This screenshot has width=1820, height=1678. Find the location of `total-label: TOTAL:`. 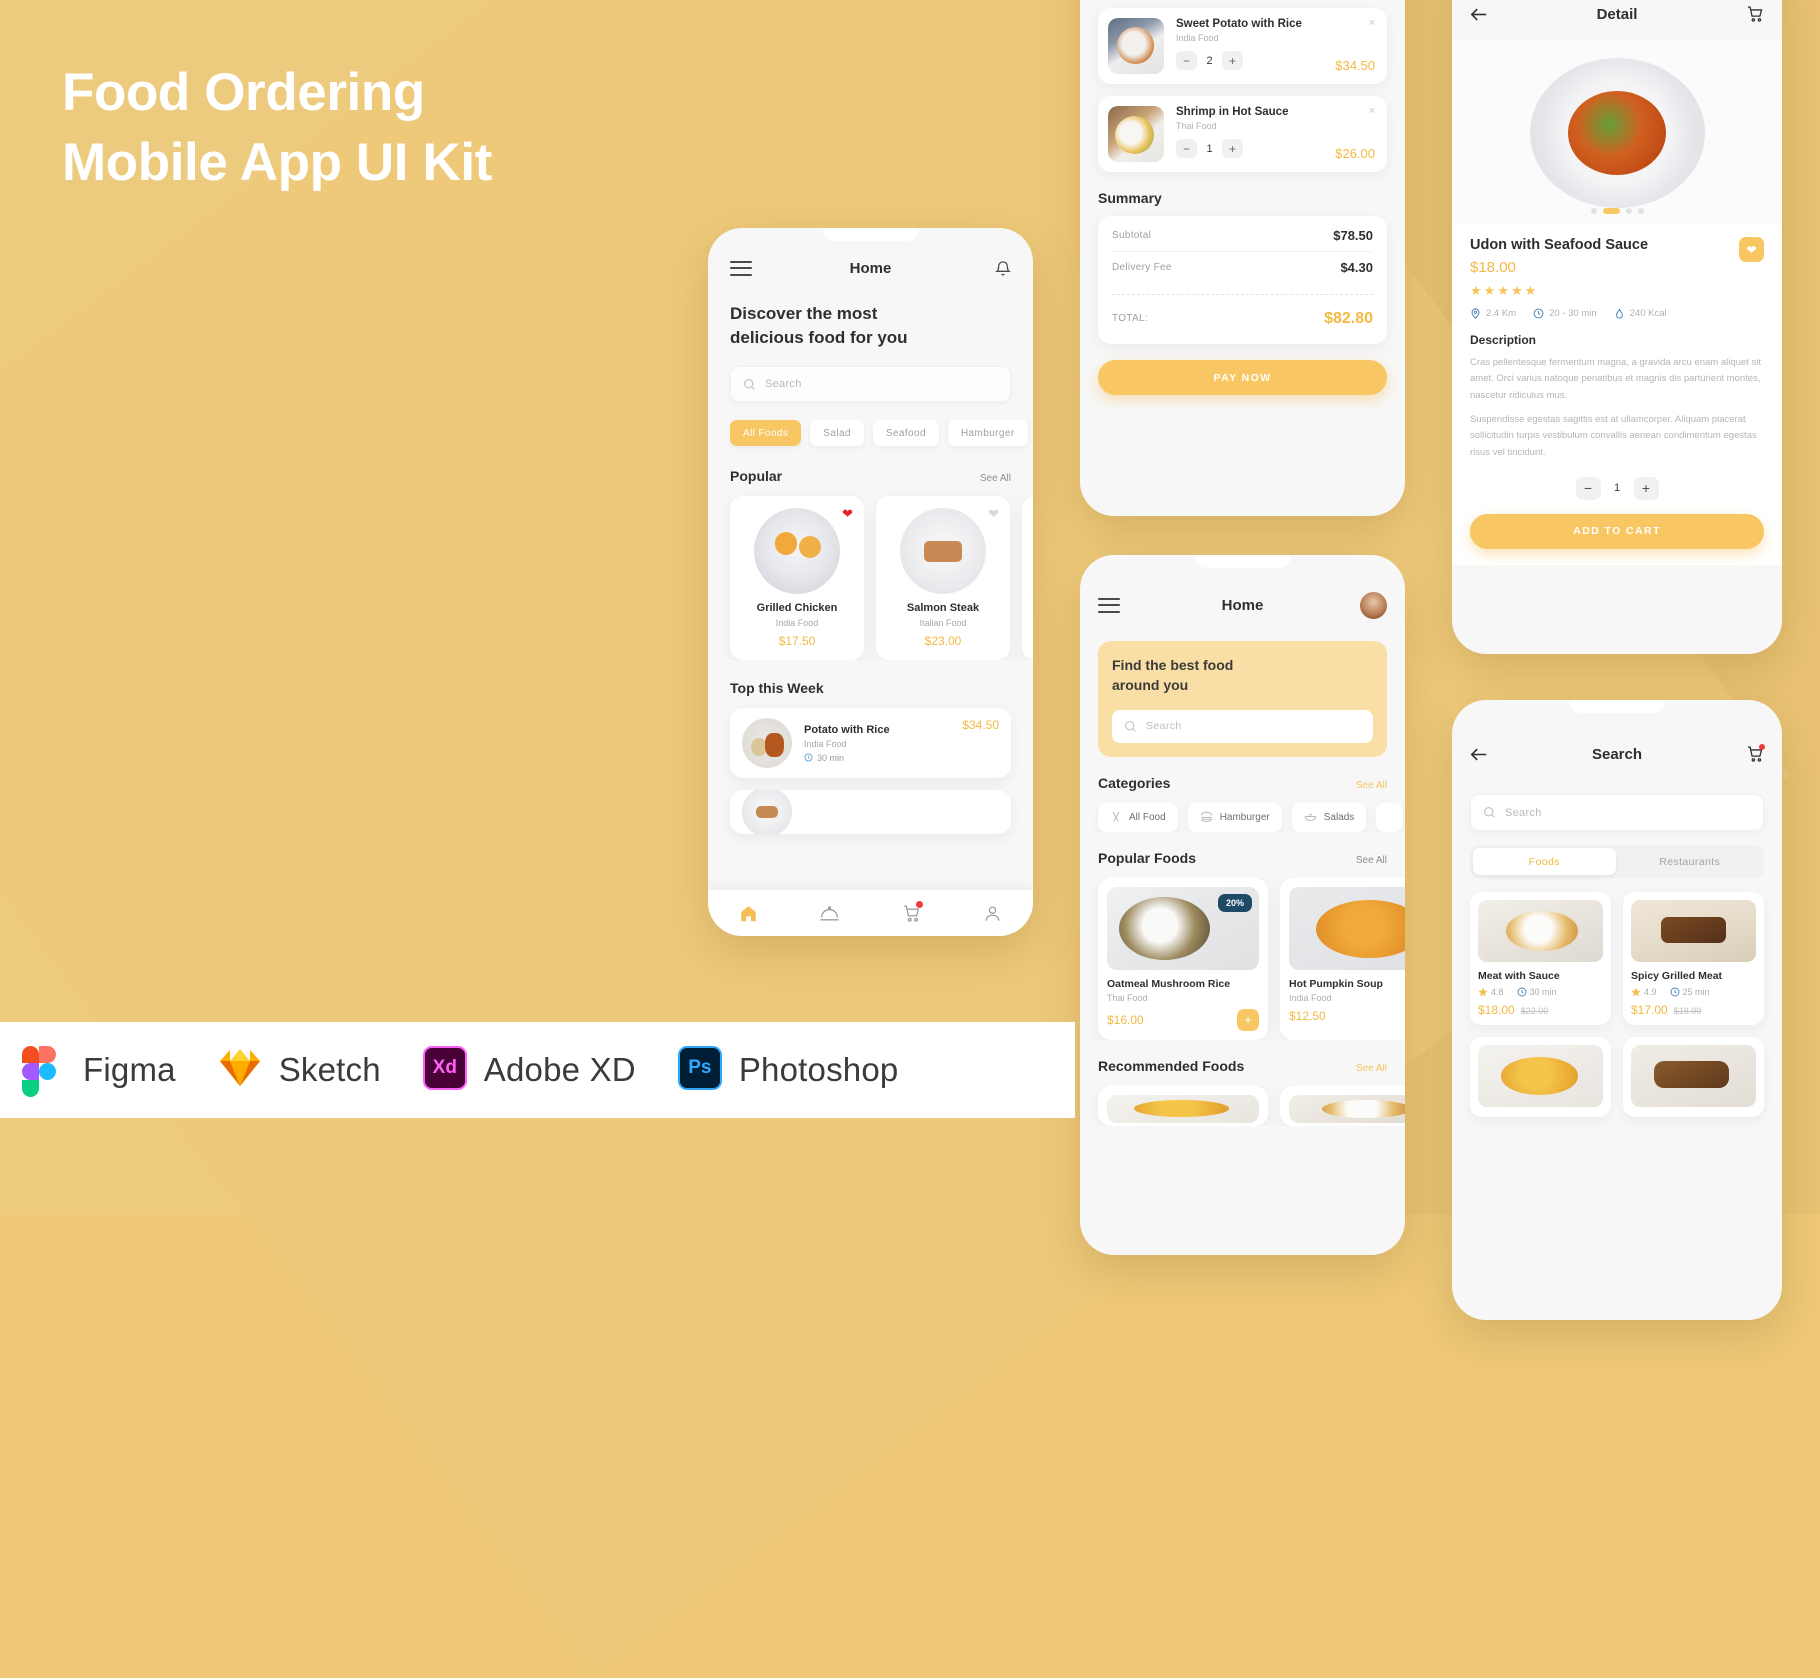

total-label: TOTAL: is located at coordinates (1130, 318).